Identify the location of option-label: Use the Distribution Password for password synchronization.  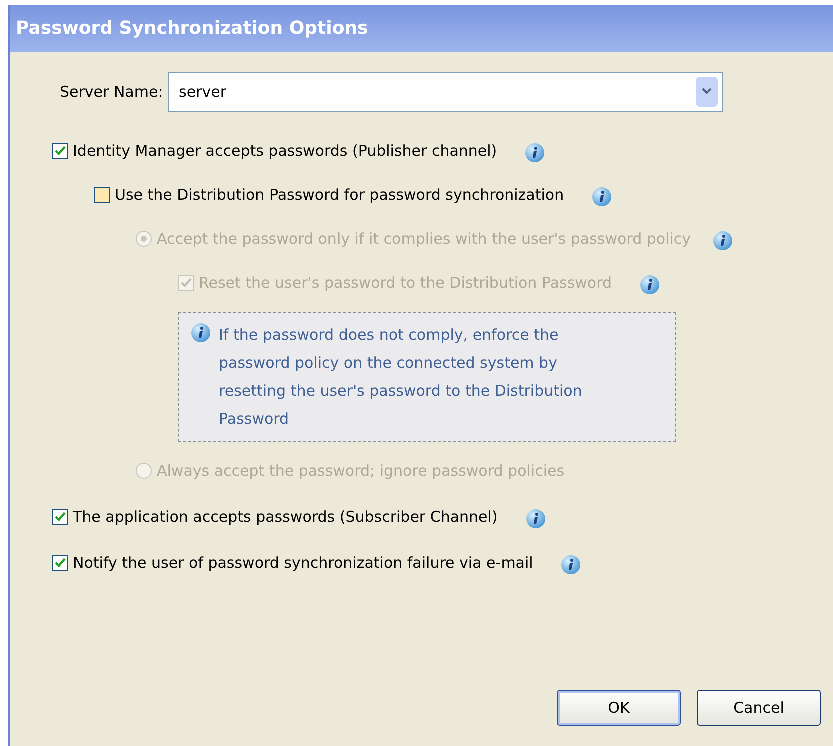
(339, 195).